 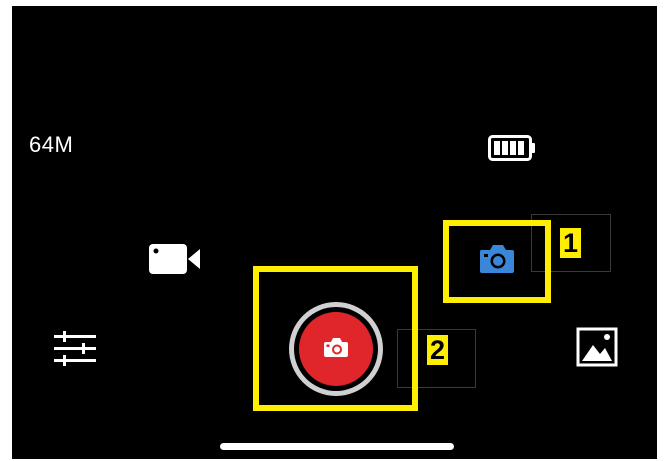 I want to click on gallery-image-icon, so click(x=597, y=349).